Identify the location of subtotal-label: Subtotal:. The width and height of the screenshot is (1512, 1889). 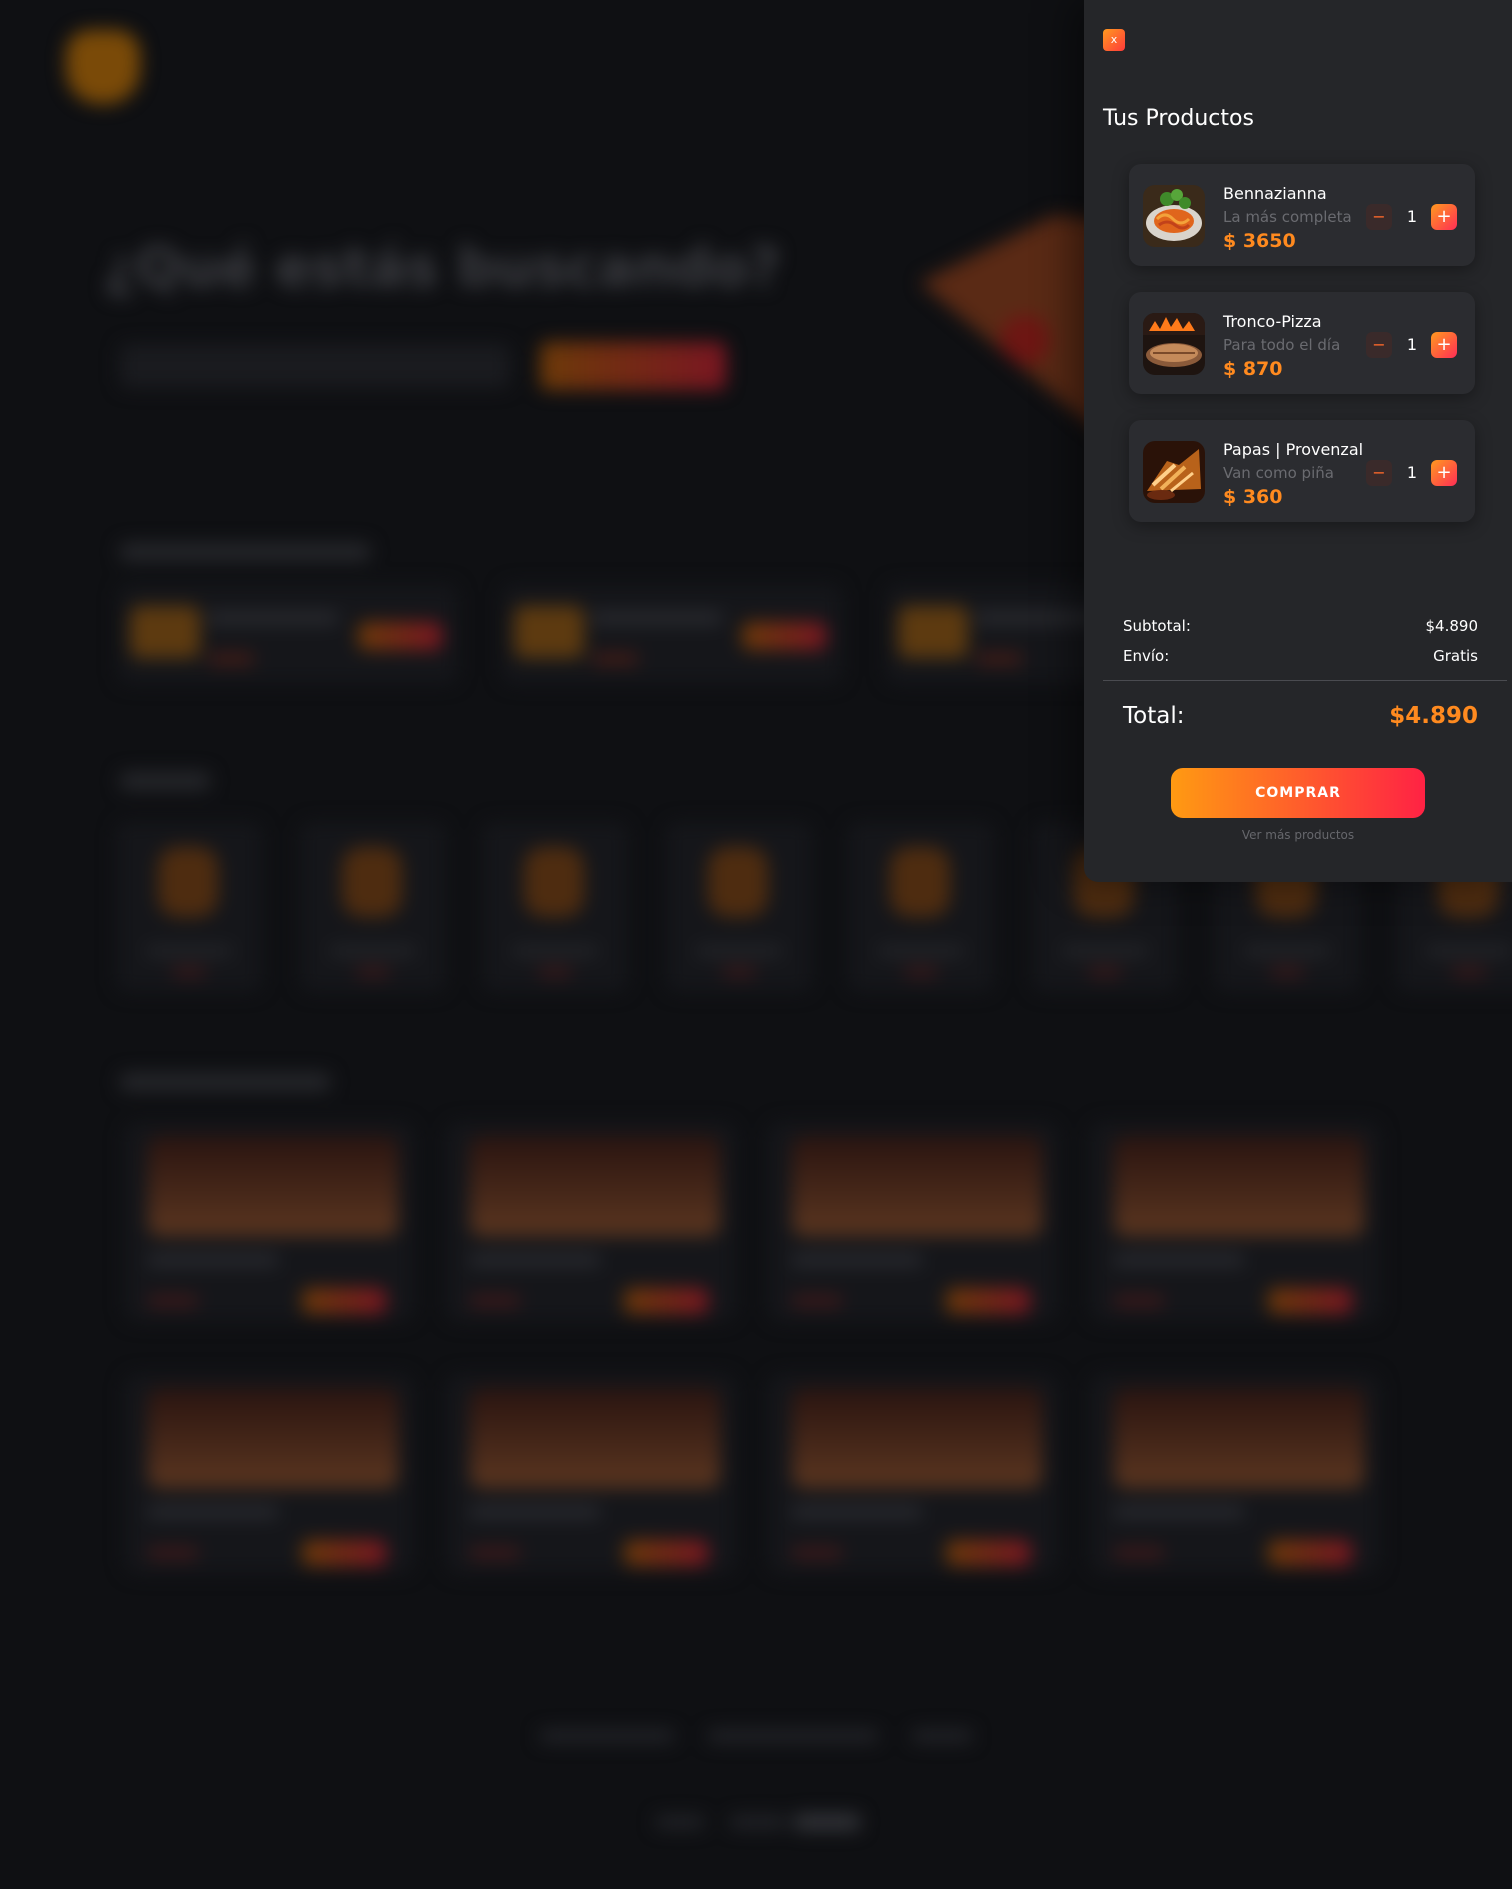
(1157, 626).